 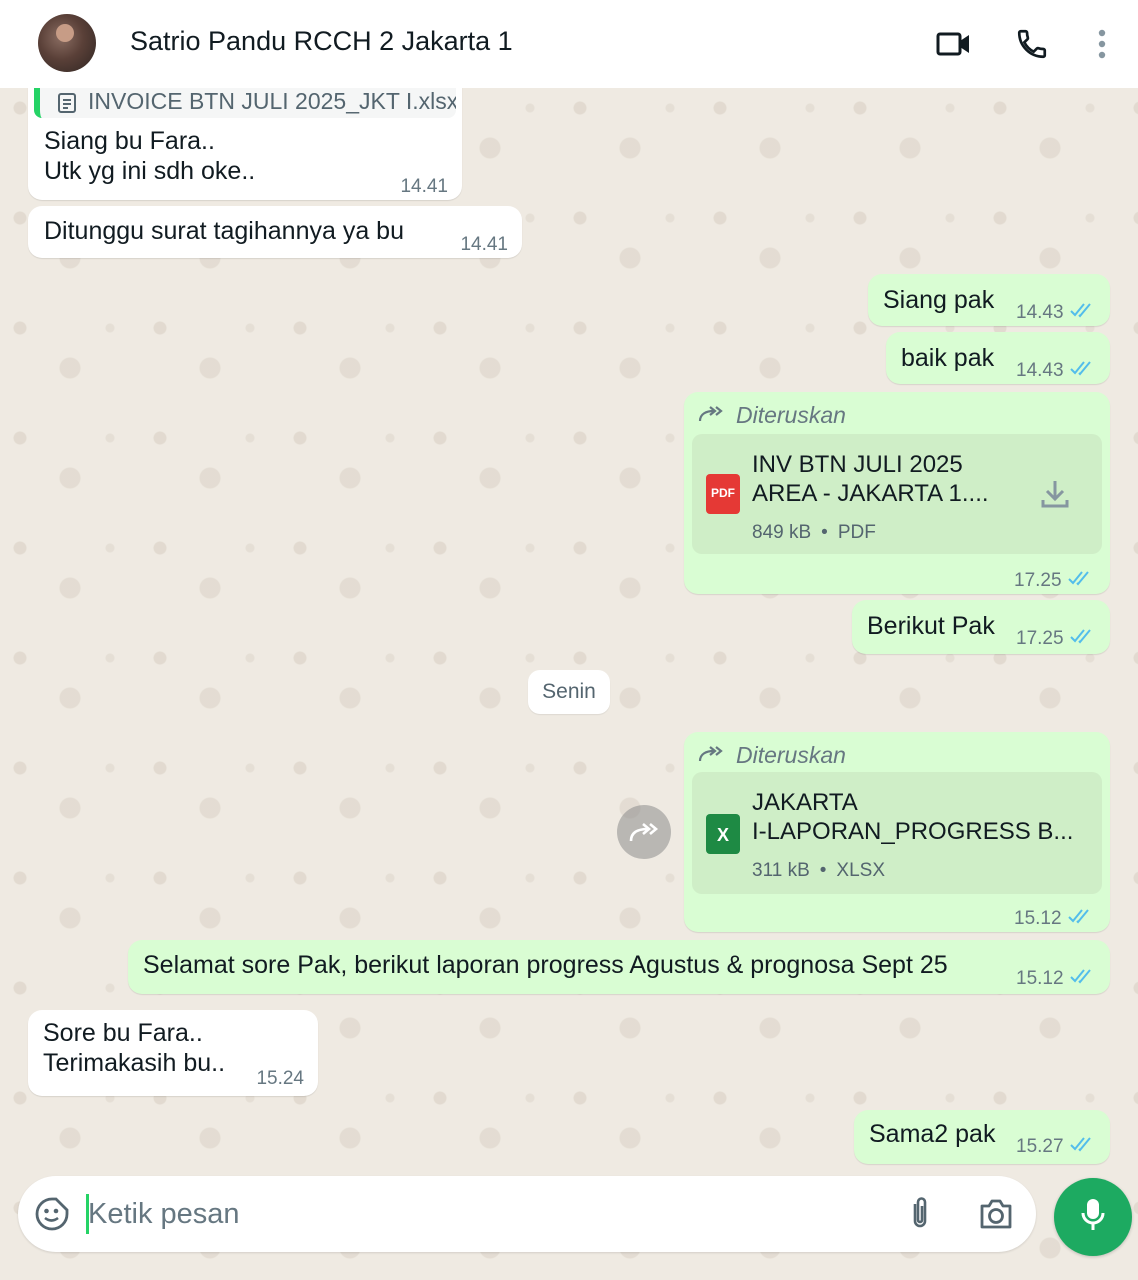 I want to click on day-separator: Senin, so click(x=569, y=692).